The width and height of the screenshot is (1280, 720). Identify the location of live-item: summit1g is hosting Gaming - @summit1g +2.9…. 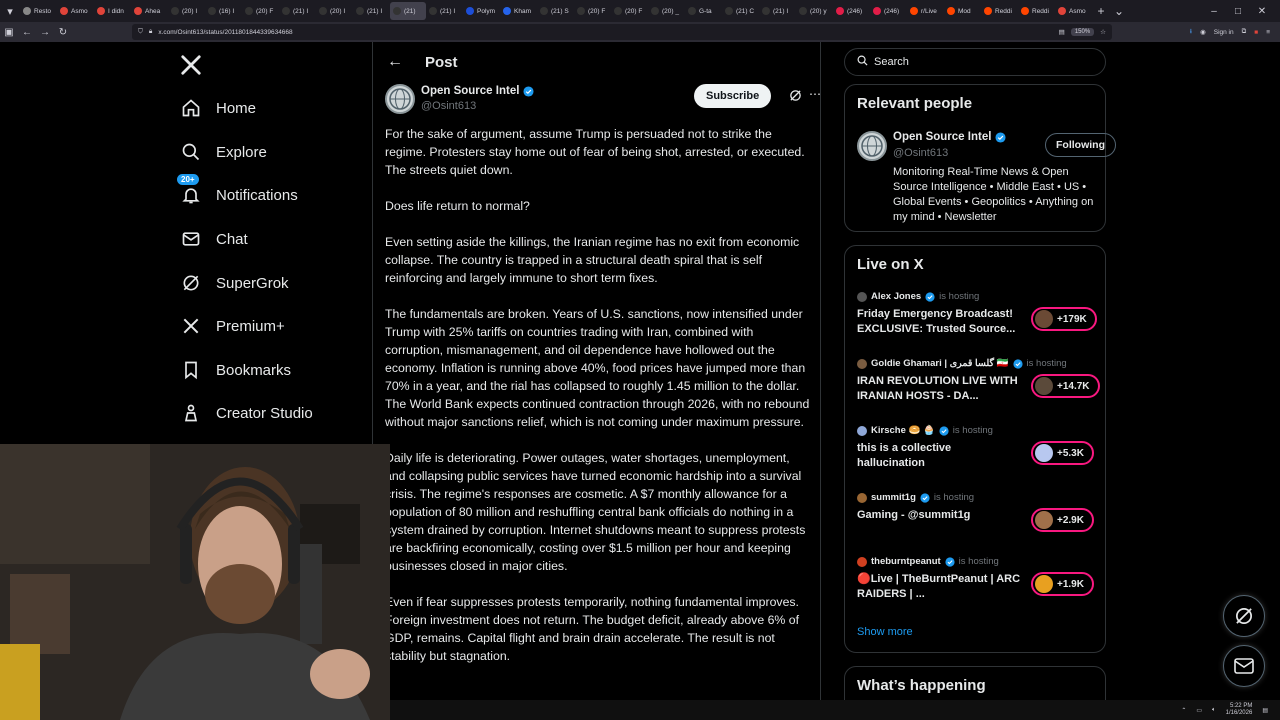
(977, 520).